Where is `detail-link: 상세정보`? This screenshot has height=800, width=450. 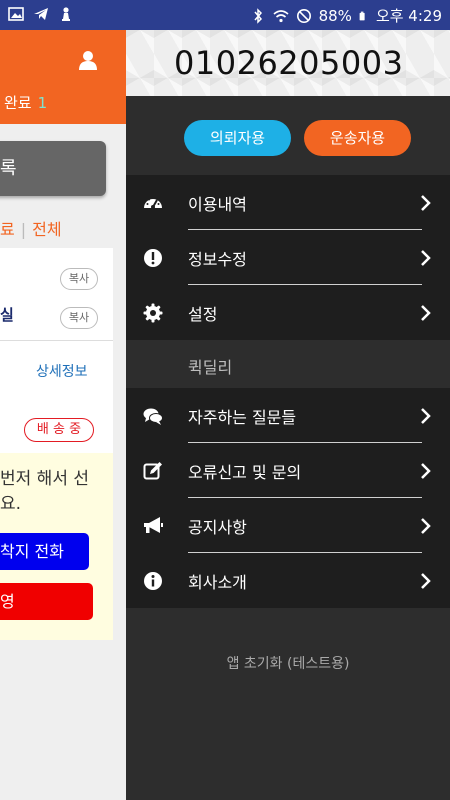 detail-link: 상세정보 is located at coordinates (62, 371).